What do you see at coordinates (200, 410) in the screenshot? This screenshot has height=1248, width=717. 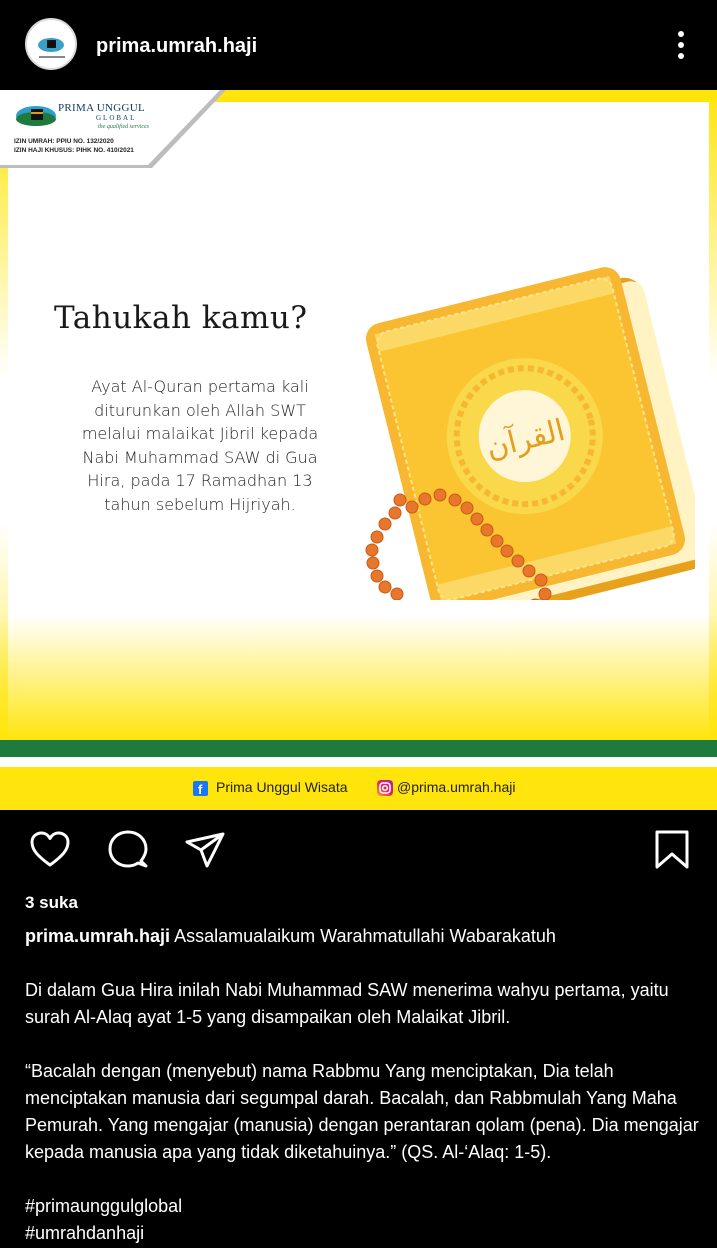 I see `body-line: diturunkan oleh Allah SWT` at bounding box center [200, 410].